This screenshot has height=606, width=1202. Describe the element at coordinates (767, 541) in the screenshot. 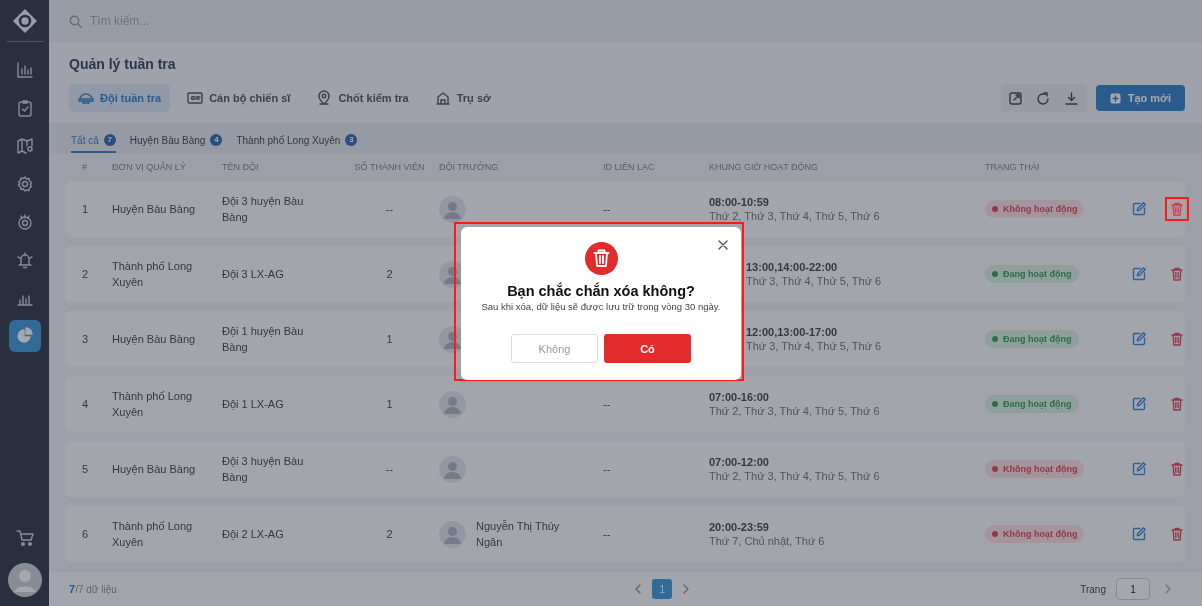

I see `weekdays: Thứ 7, Chủ nhật, Thứ 6` at that location.